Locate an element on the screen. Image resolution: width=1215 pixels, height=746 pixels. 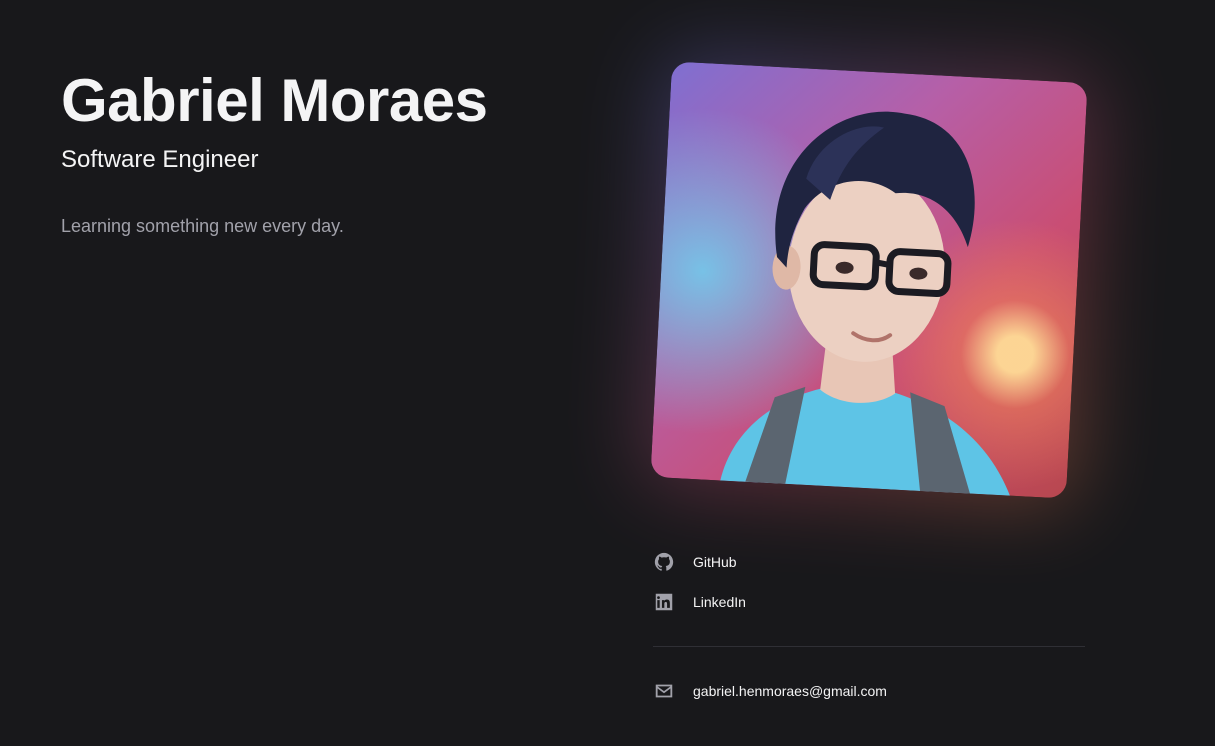
social-links: GitHub LinkedIn is located at coordinates (869, 588).